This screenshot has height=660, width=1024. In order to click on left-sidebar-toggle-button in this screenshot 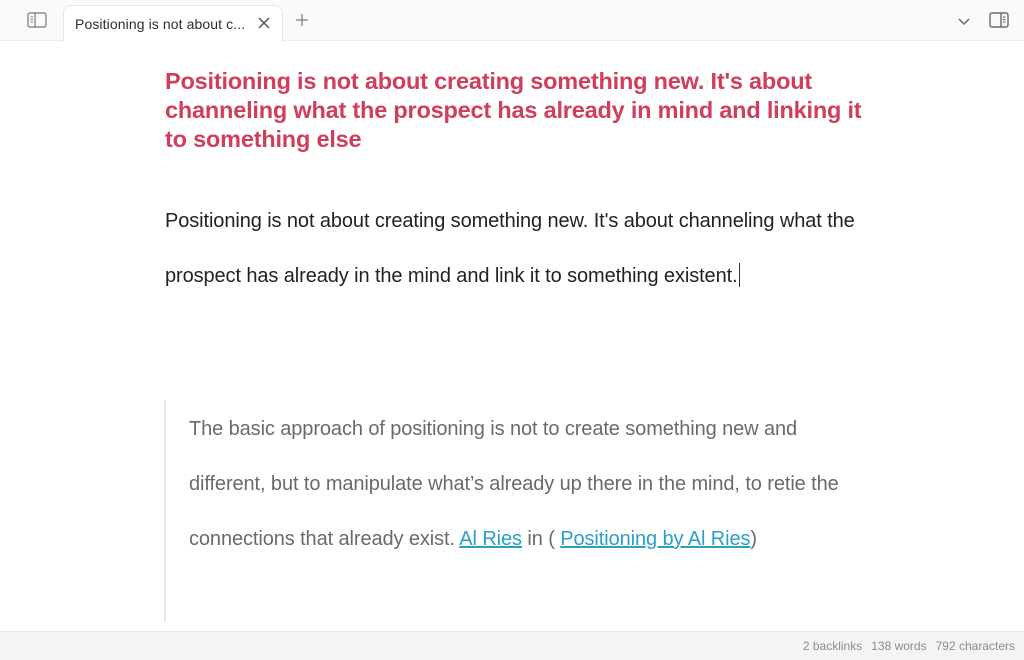, I will do `click(37, 20)`.